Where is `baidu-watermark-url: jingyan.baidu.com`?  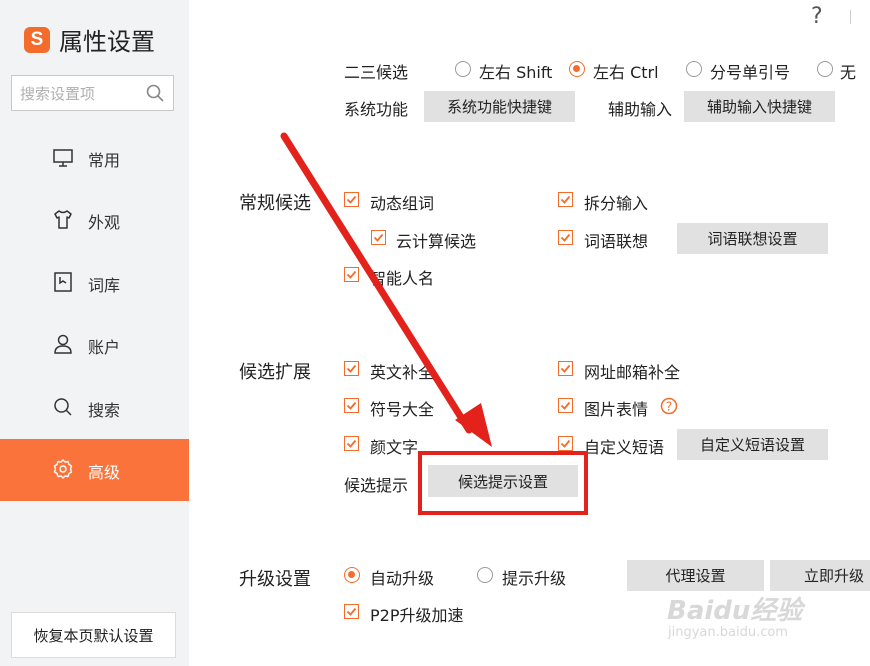
baidu-watermark-url: jingyan.baidu.com is located at coordinates (728, 632).